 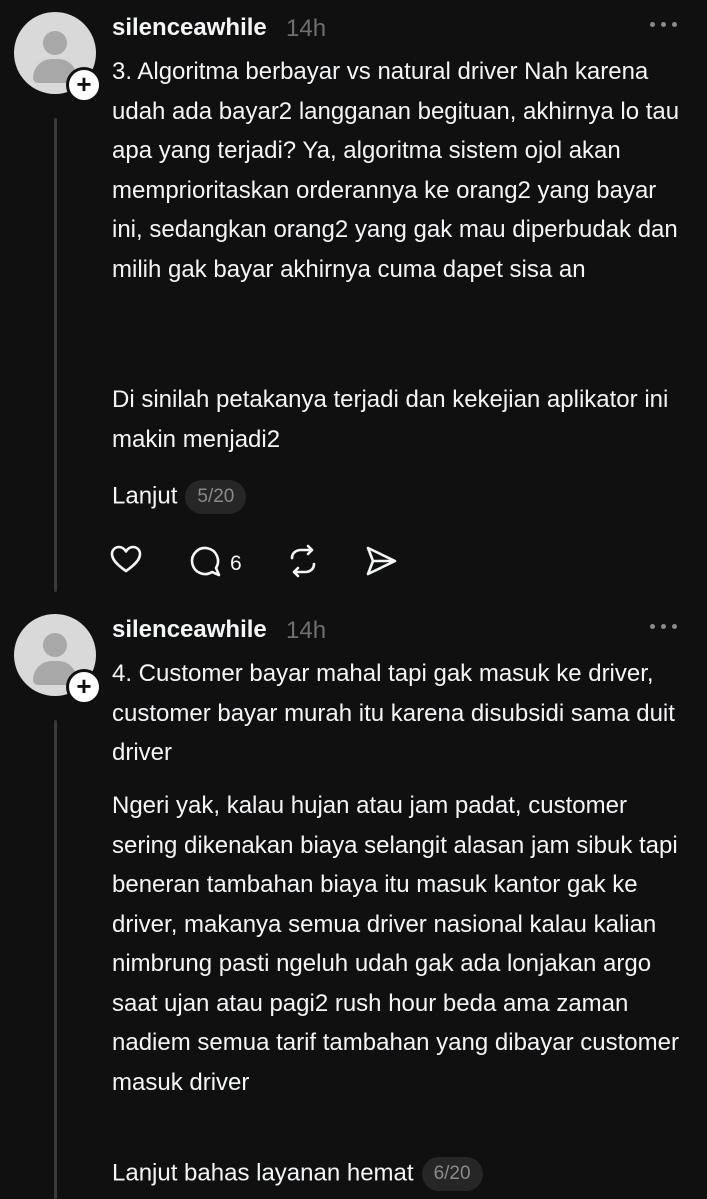 I want to click on like-button, so click(x=126, y=560).